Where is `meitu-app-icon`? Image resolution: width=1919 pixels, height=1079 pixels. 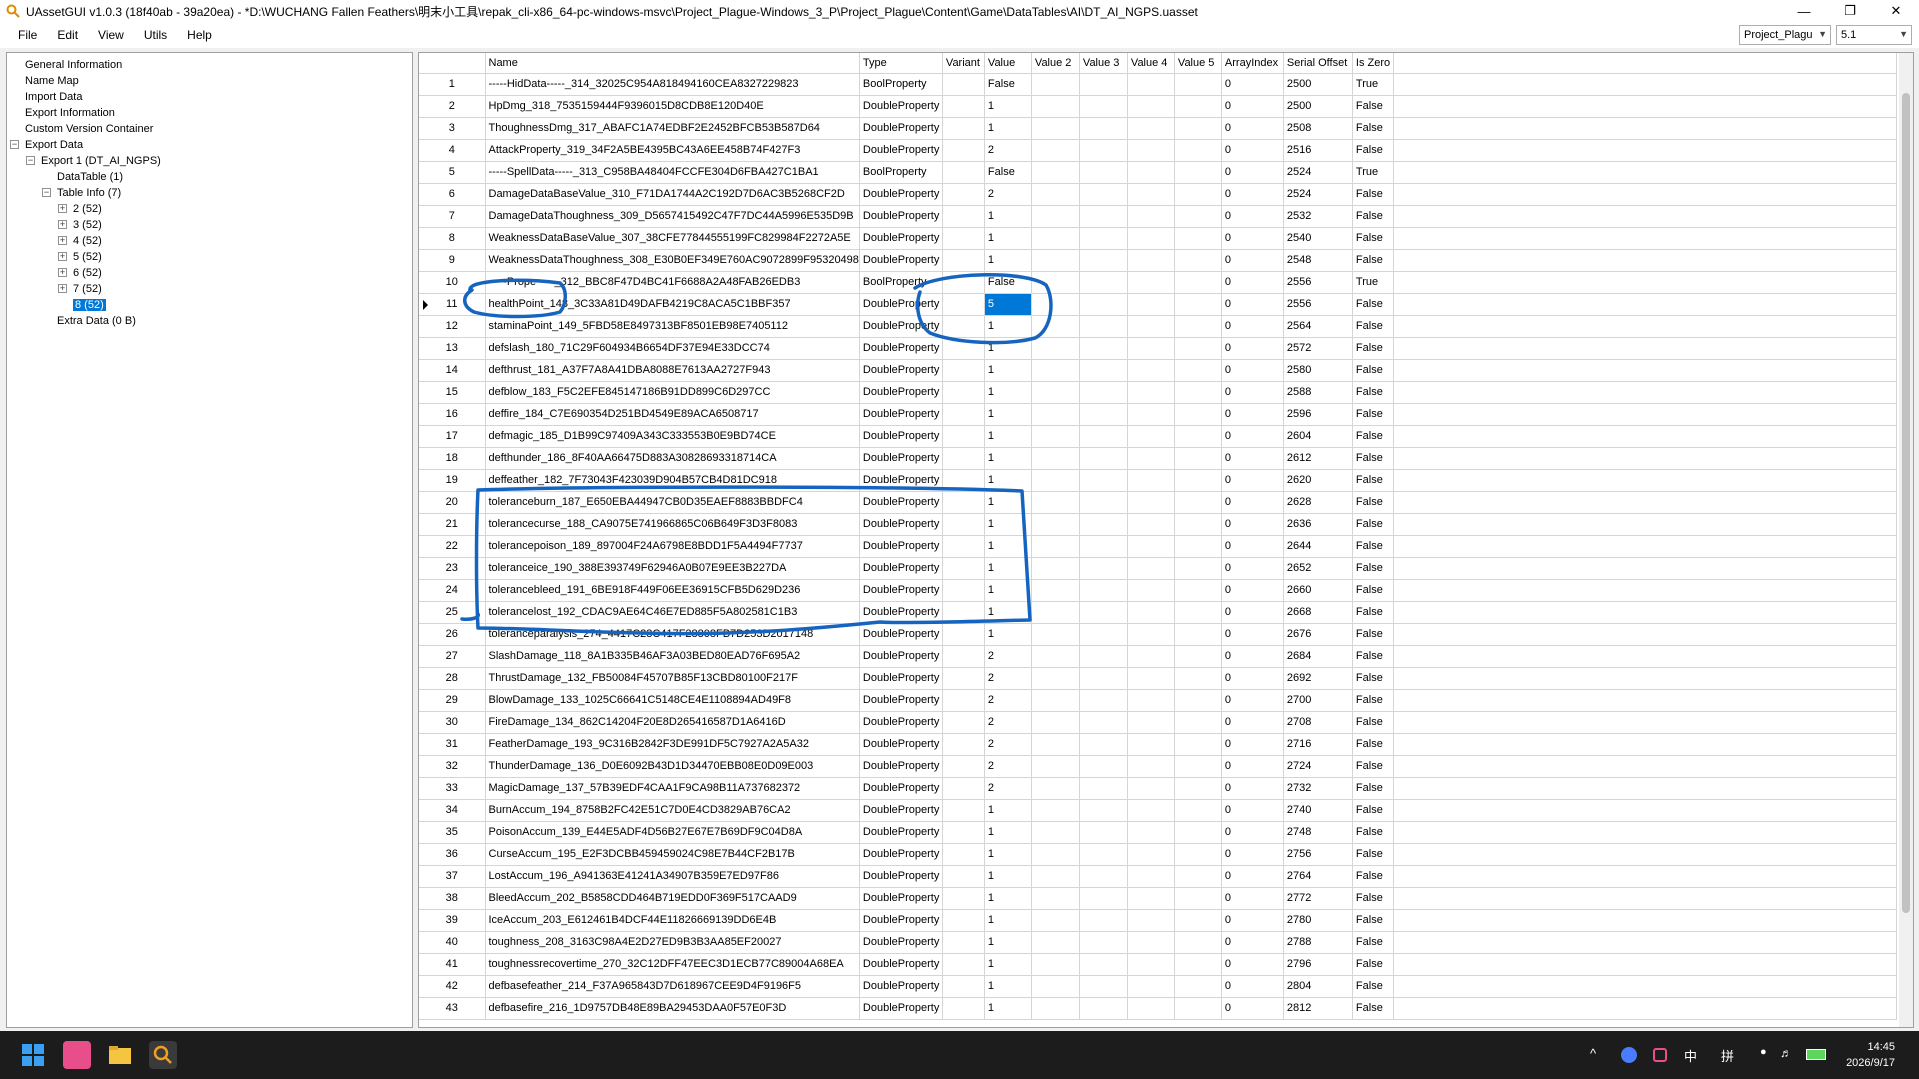 meitu-app-icon is located at coordinates (77, 1055).